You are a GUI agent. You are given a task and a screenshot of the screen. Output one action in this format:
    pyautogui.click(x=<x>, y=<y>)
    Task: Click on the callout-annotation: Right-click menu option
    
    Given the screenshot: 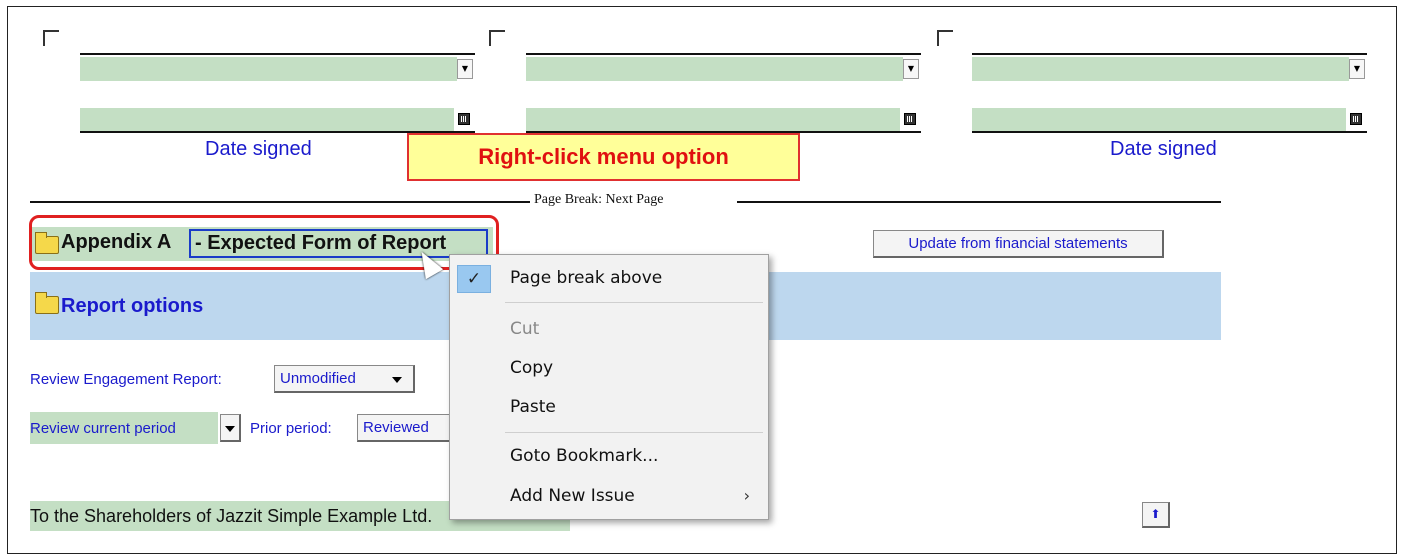 What is the action you would take?
    pyautogui.click(x=603, y=157)
    